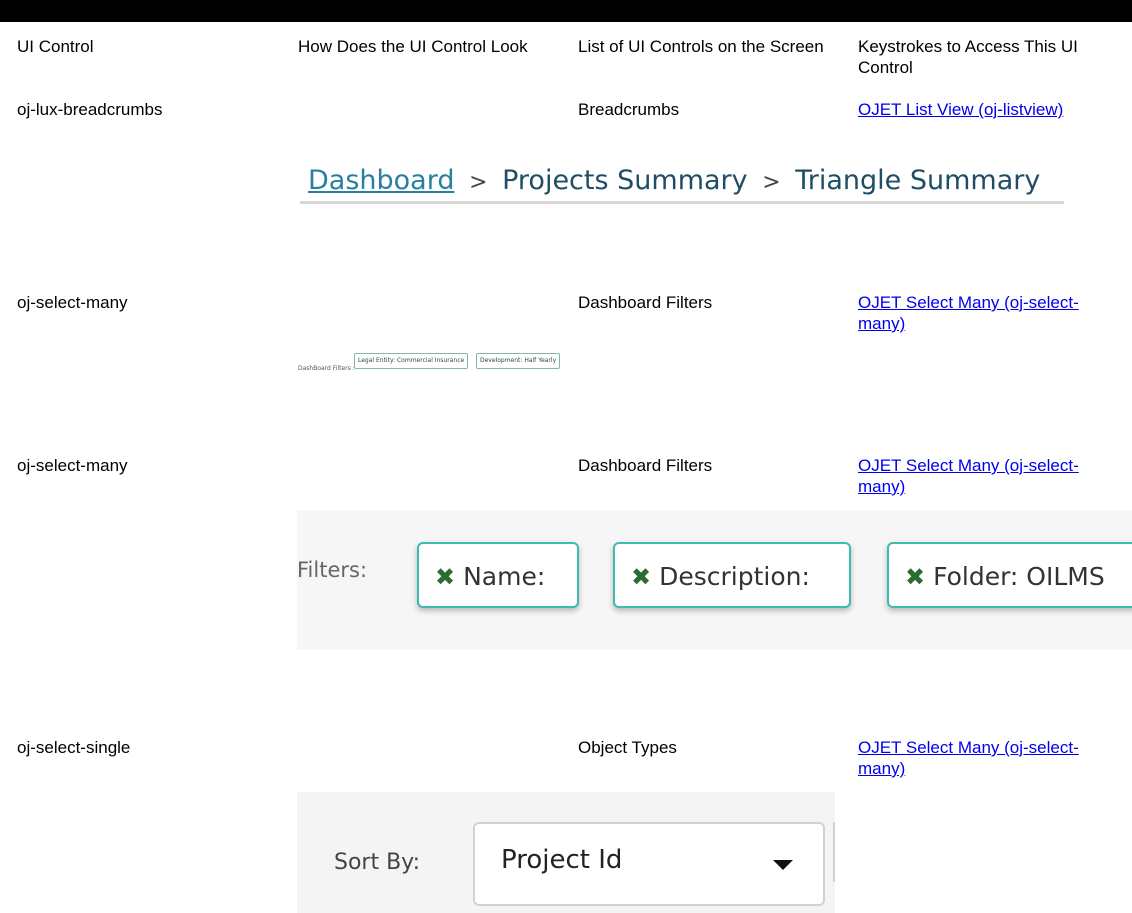  Describe the element at coordinates (562, 860) in the screenshot. I see `sort-by-value: Project Id` at that location.